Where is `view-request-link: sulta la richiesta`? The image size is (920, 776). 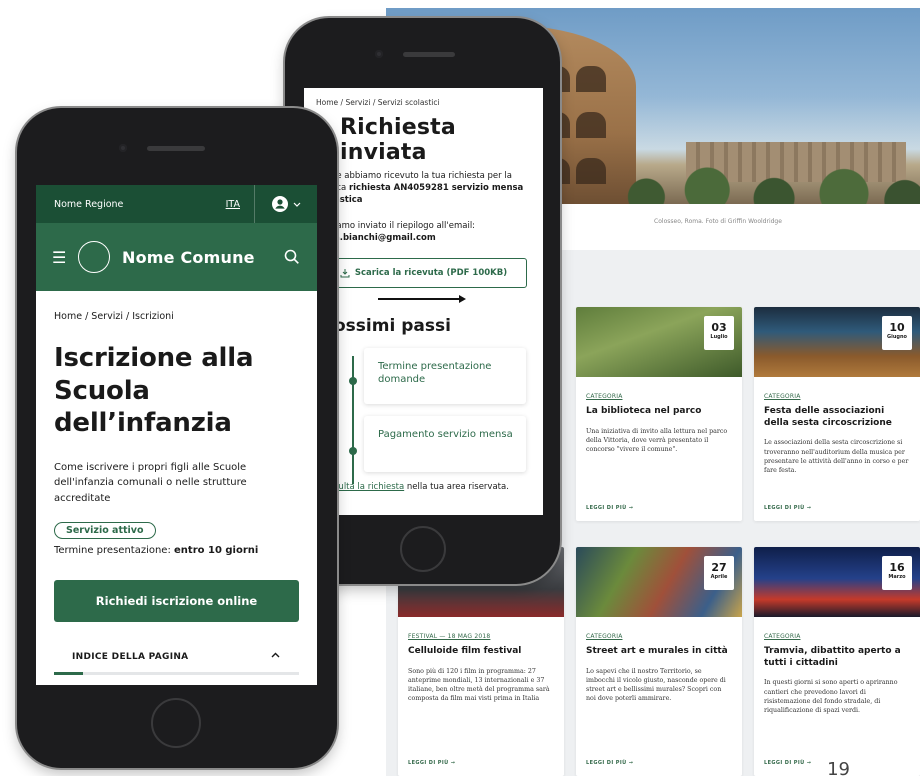 view-request-link: sulta la richiesta is located at coordinates (369, 487).